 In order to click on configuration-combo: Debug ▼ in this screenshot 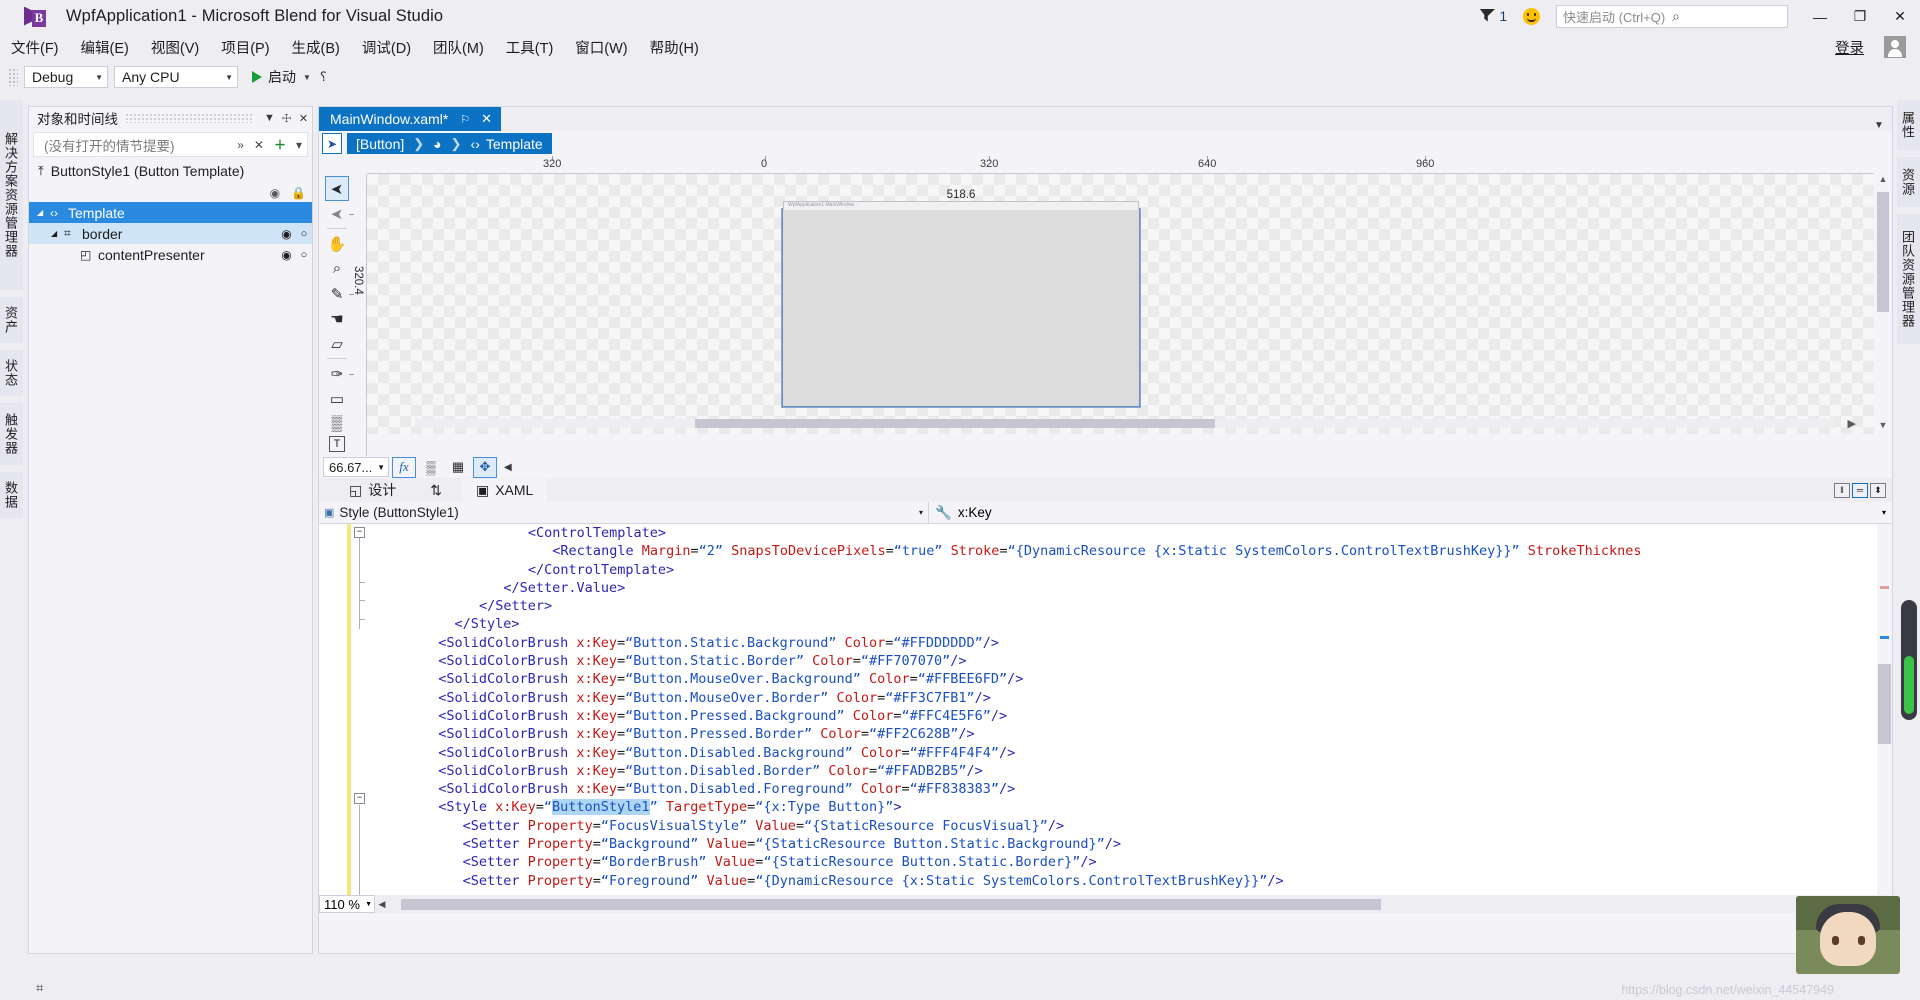, I will do `click(66, 77)`.